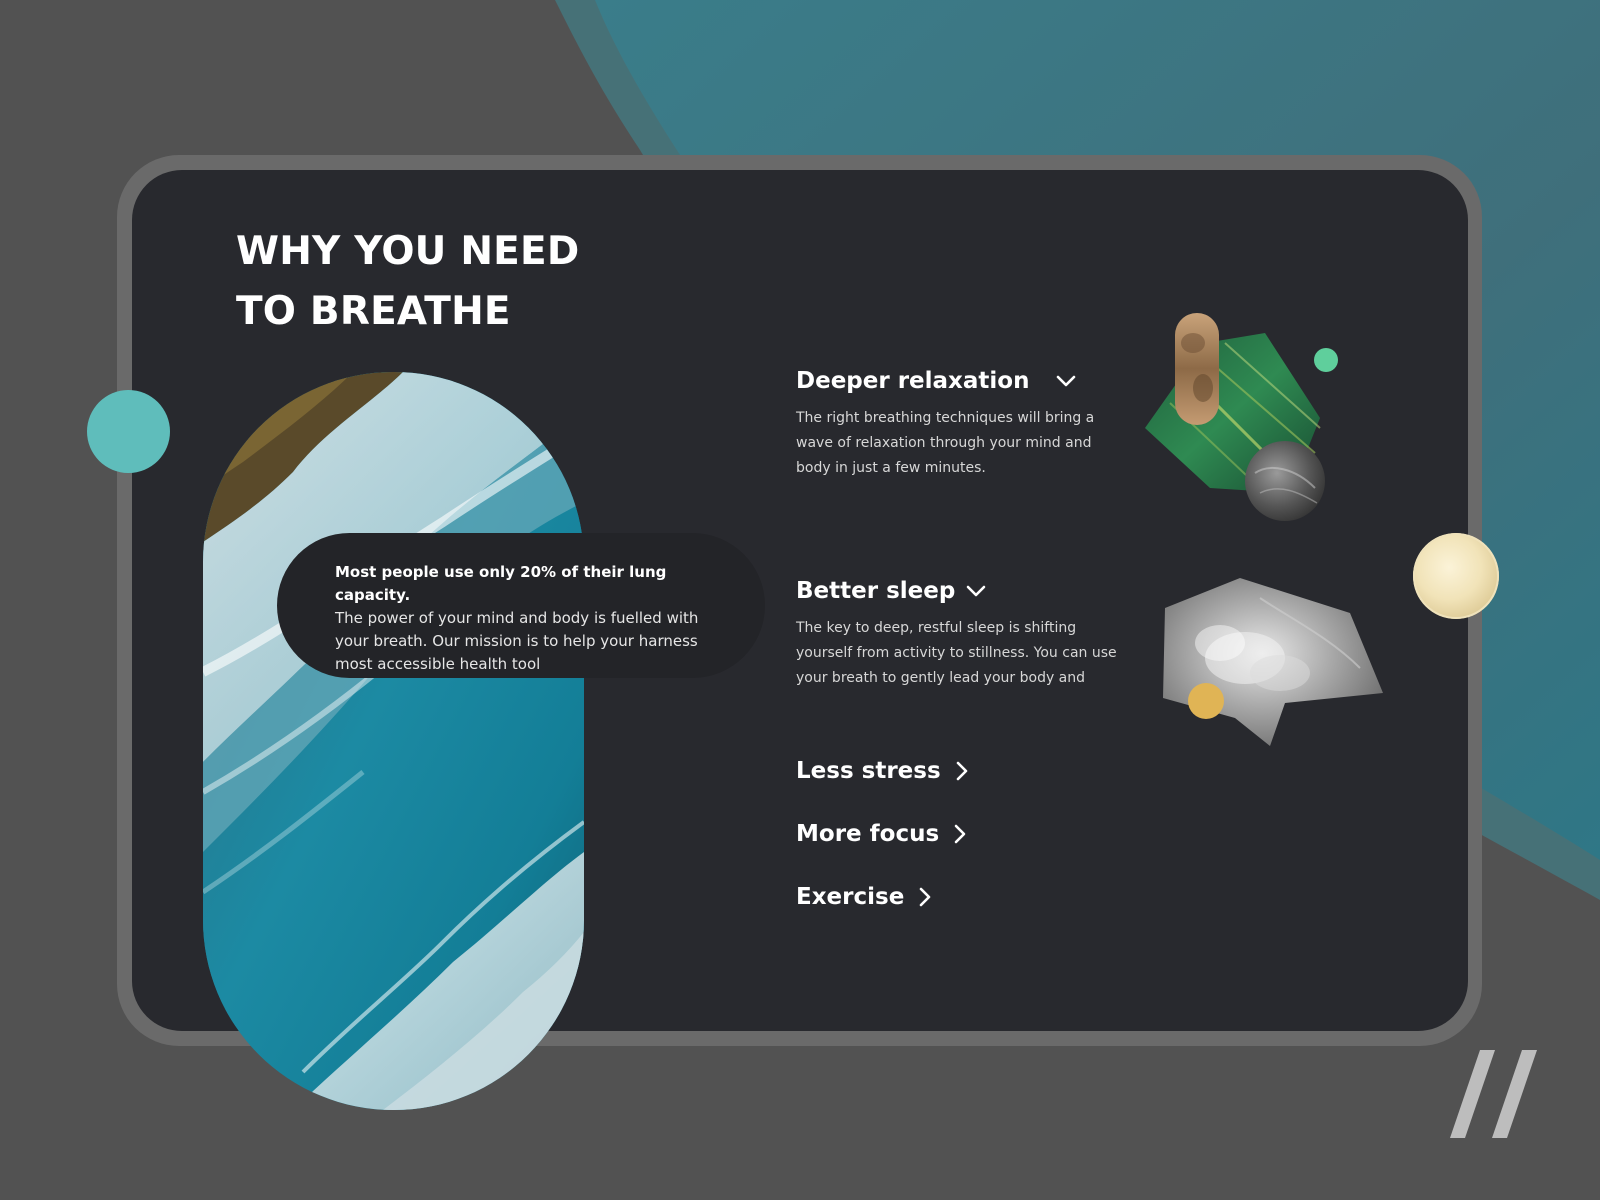 Image resolution: width=1600 pixels, height=1200 pixels. Describe the element at coordinates (913, 381) in the screenshot. I see `feature-label: Deeper relaxation` at that location.